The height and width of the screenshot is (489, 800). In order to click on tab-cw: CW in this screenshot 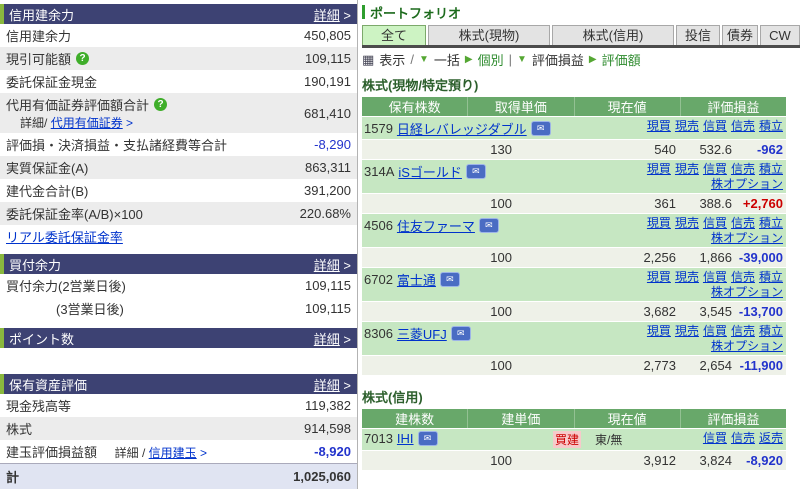, I will do `click(780, 35)`.